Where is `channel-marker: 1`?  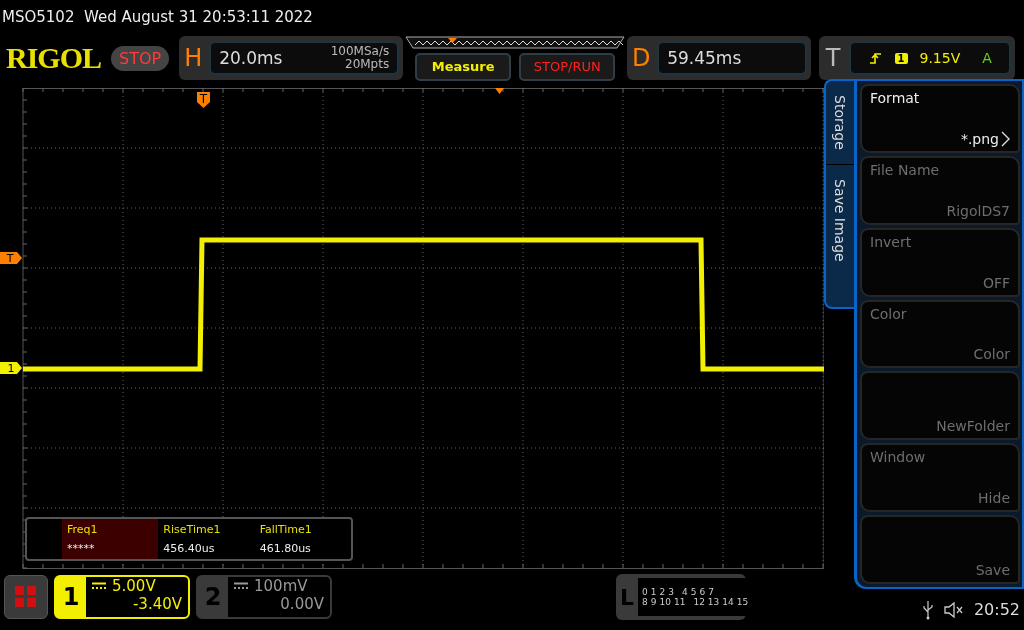
channel-marker: 1 is located at coordinates (11, 368).